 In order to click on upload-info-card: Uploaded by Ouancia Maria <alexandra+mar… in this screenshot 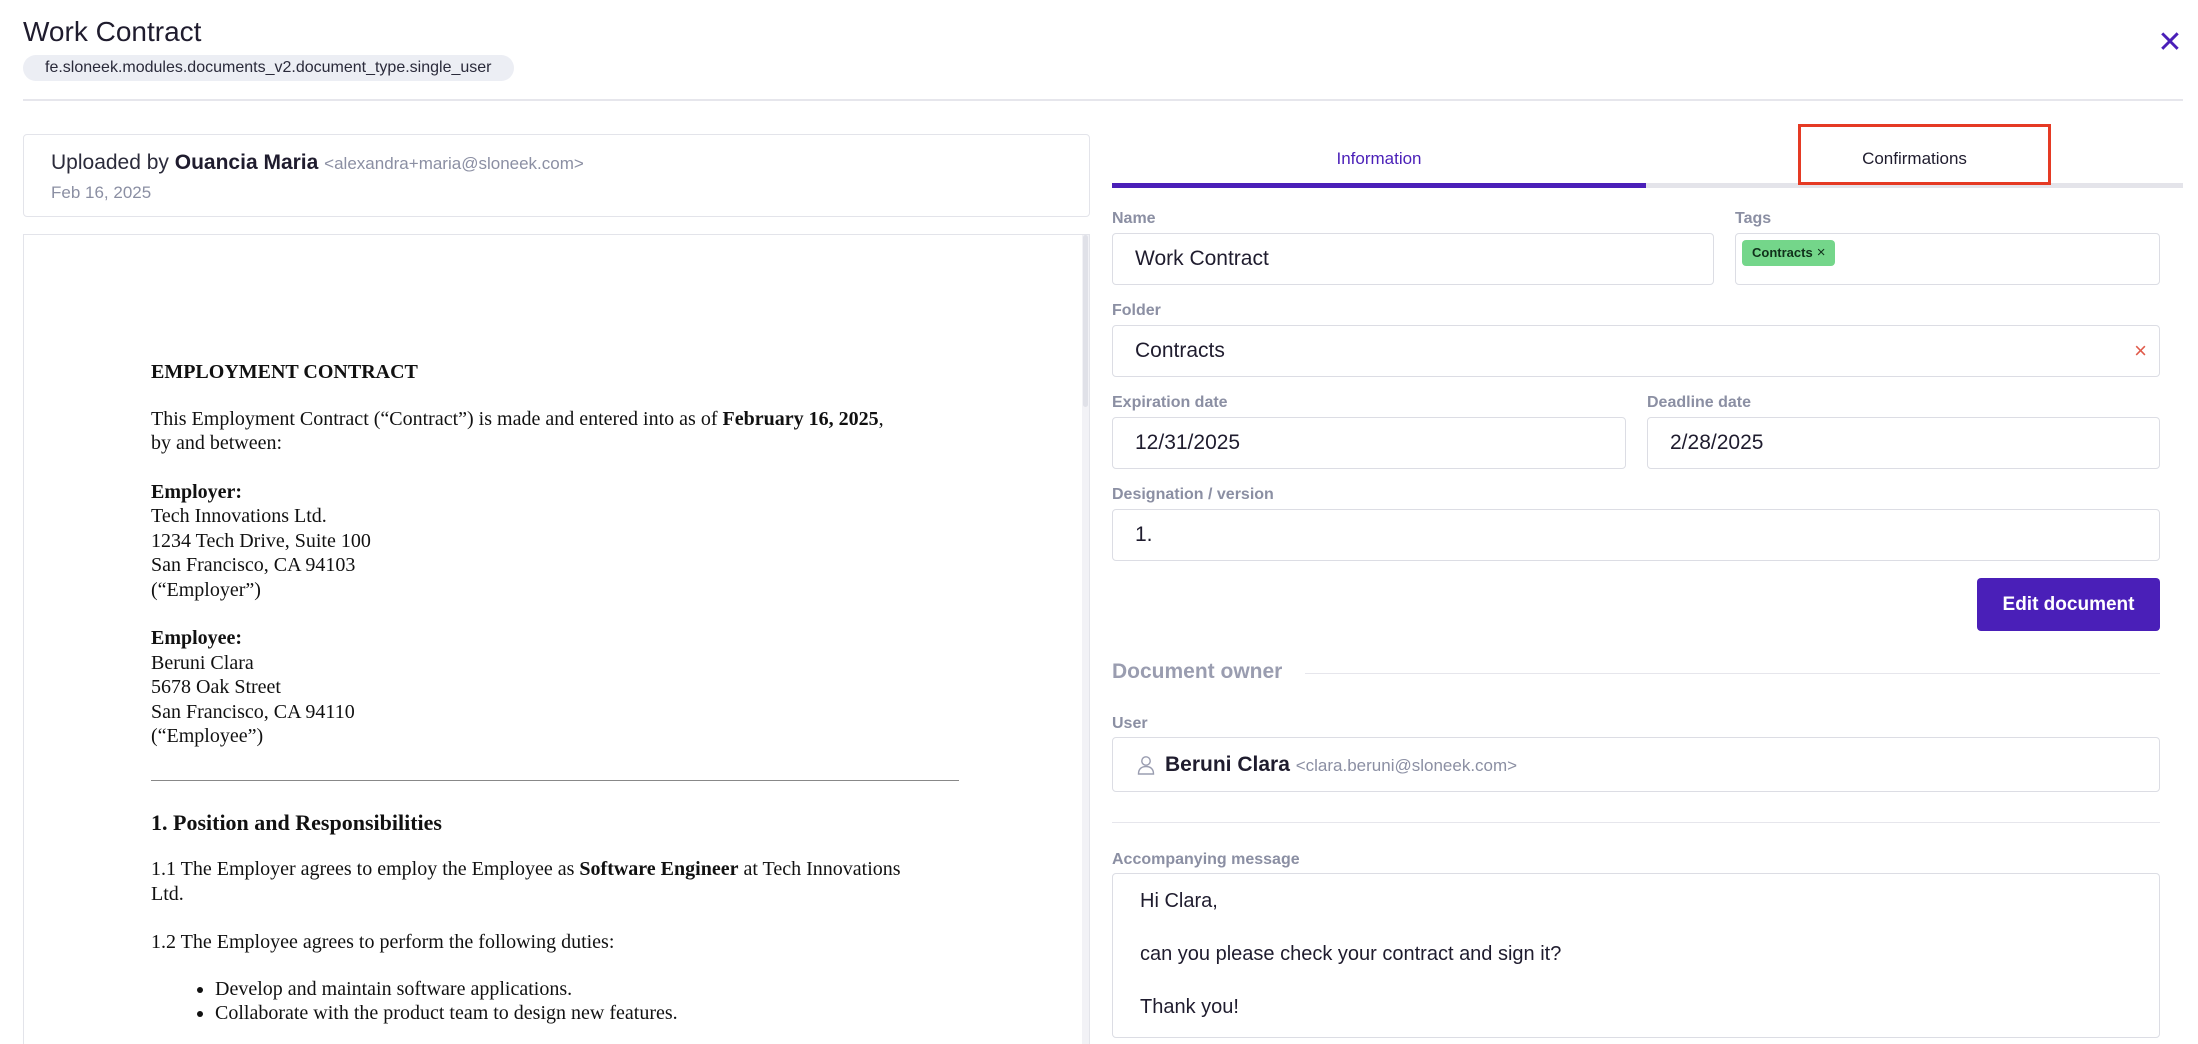, I will do `click(556, 175)`.